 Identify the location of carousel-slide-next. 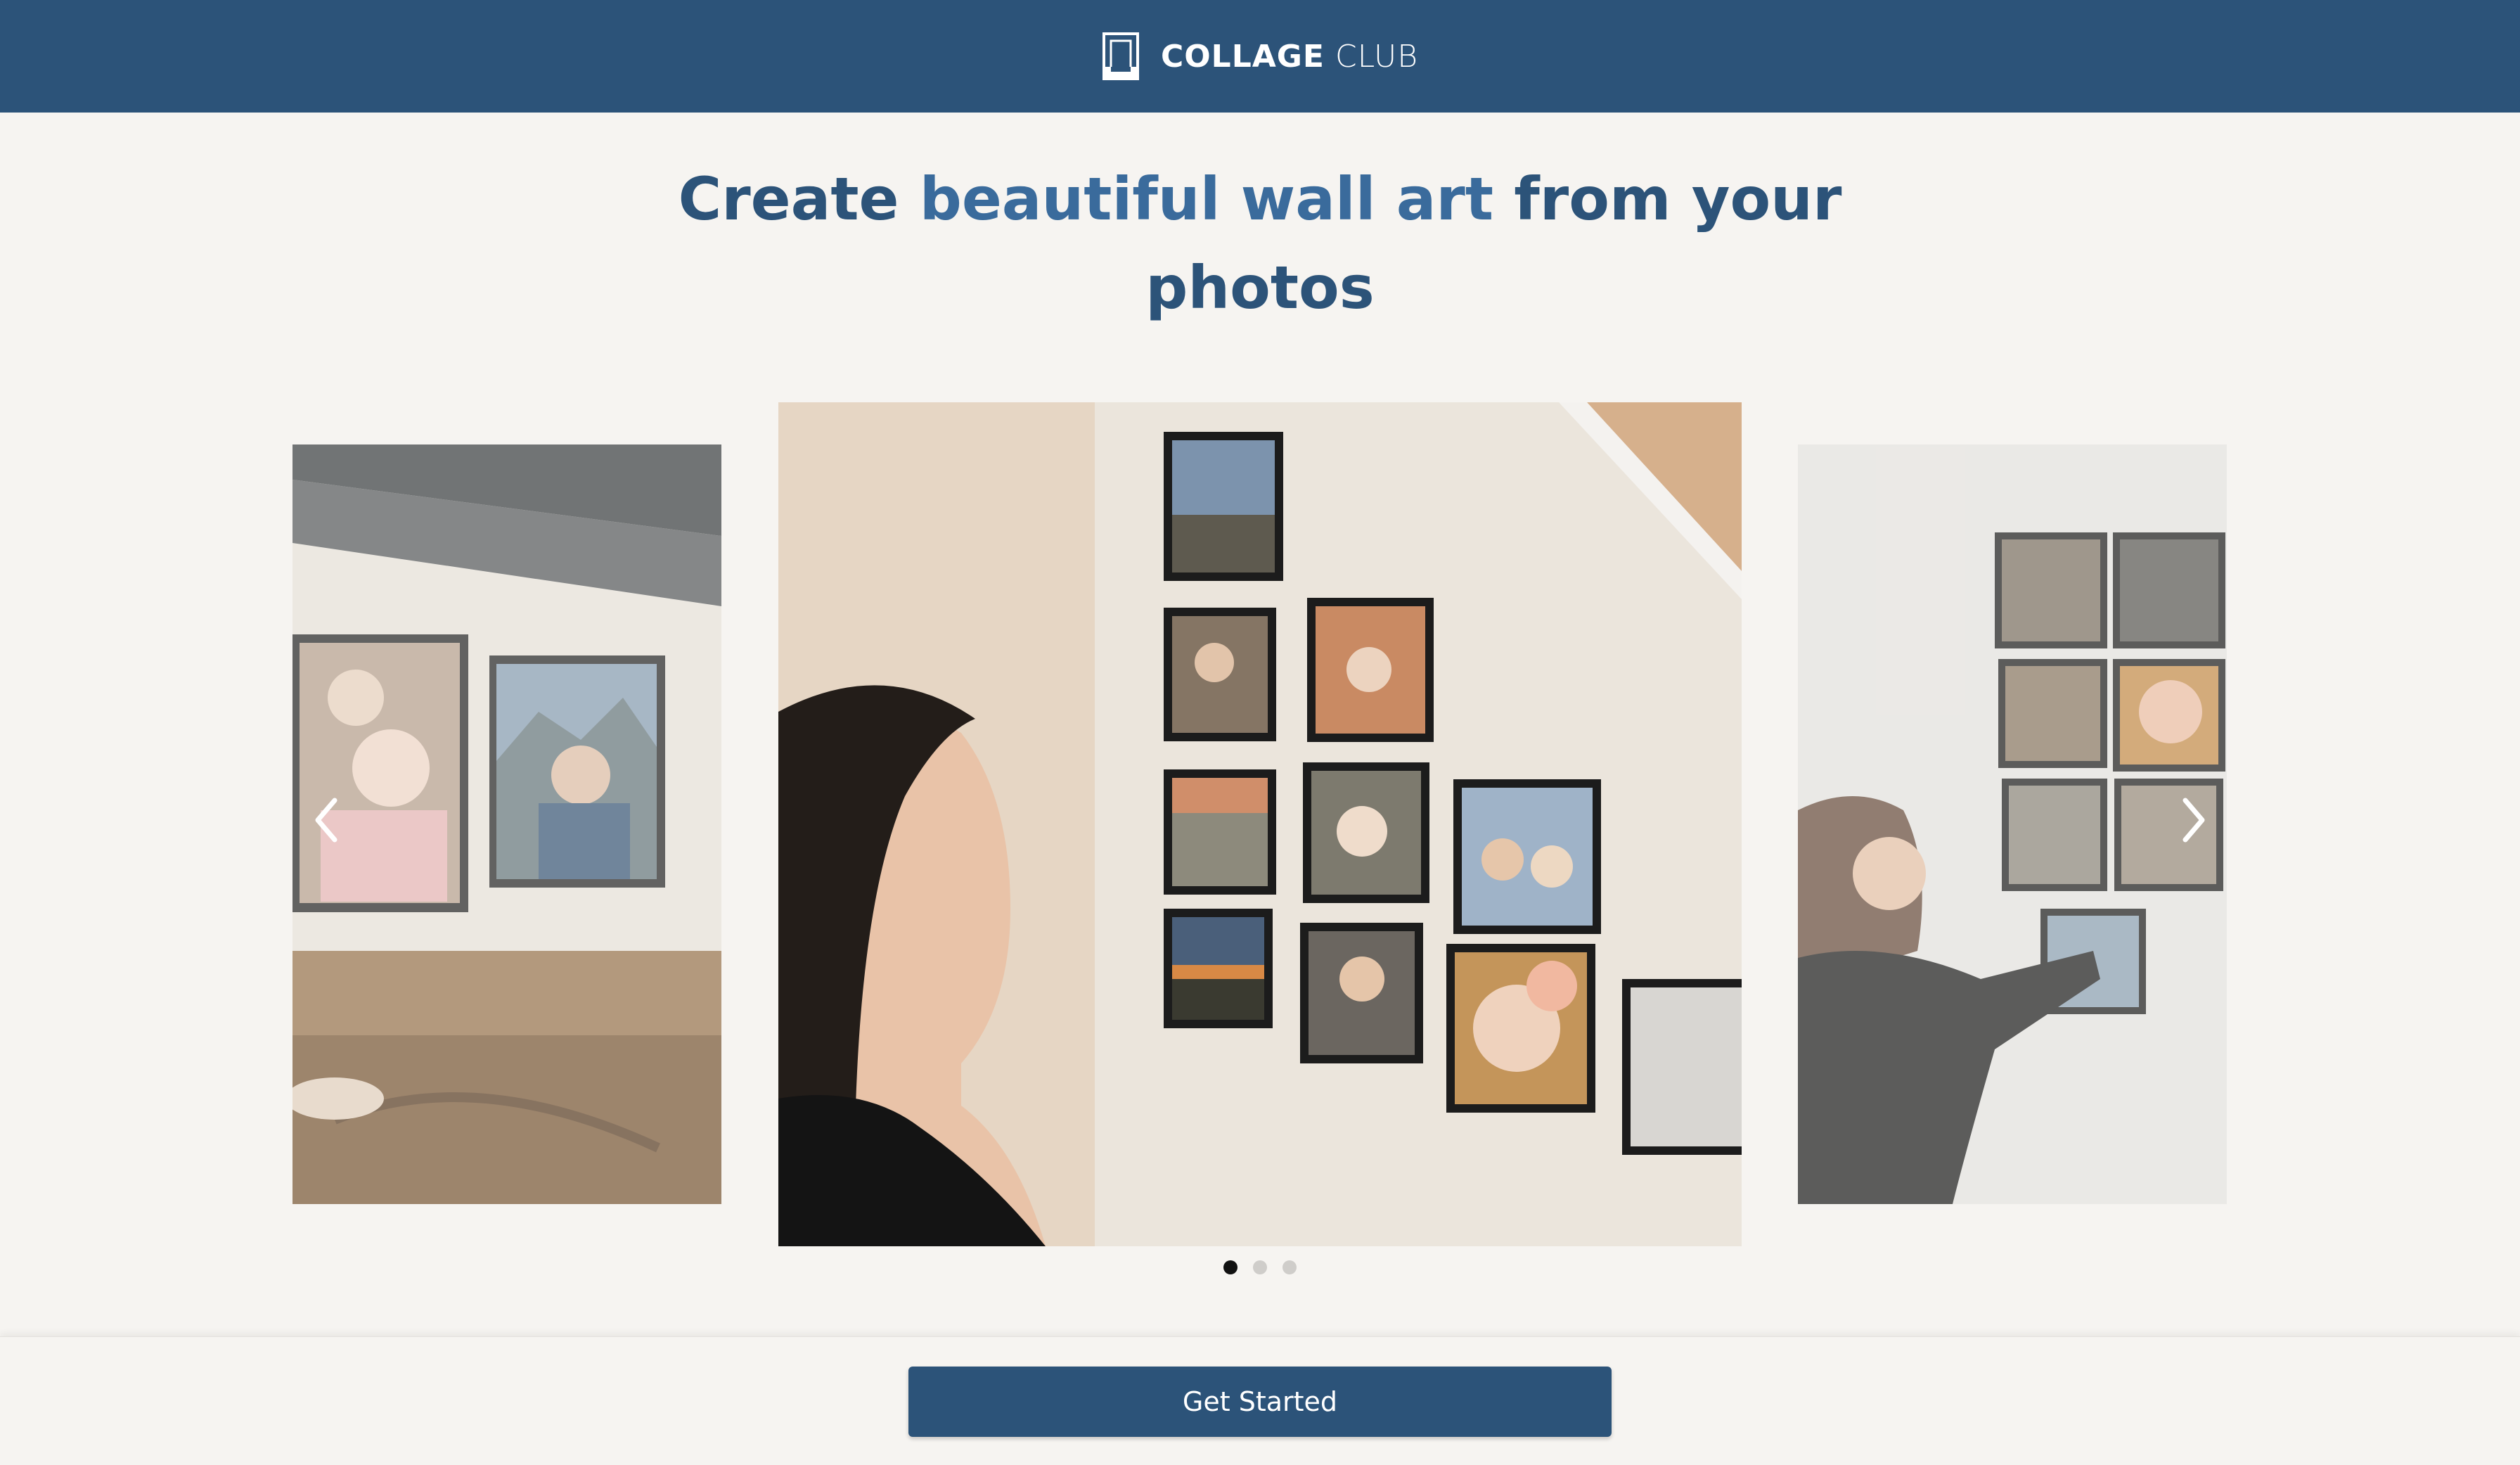
(2012, 824).